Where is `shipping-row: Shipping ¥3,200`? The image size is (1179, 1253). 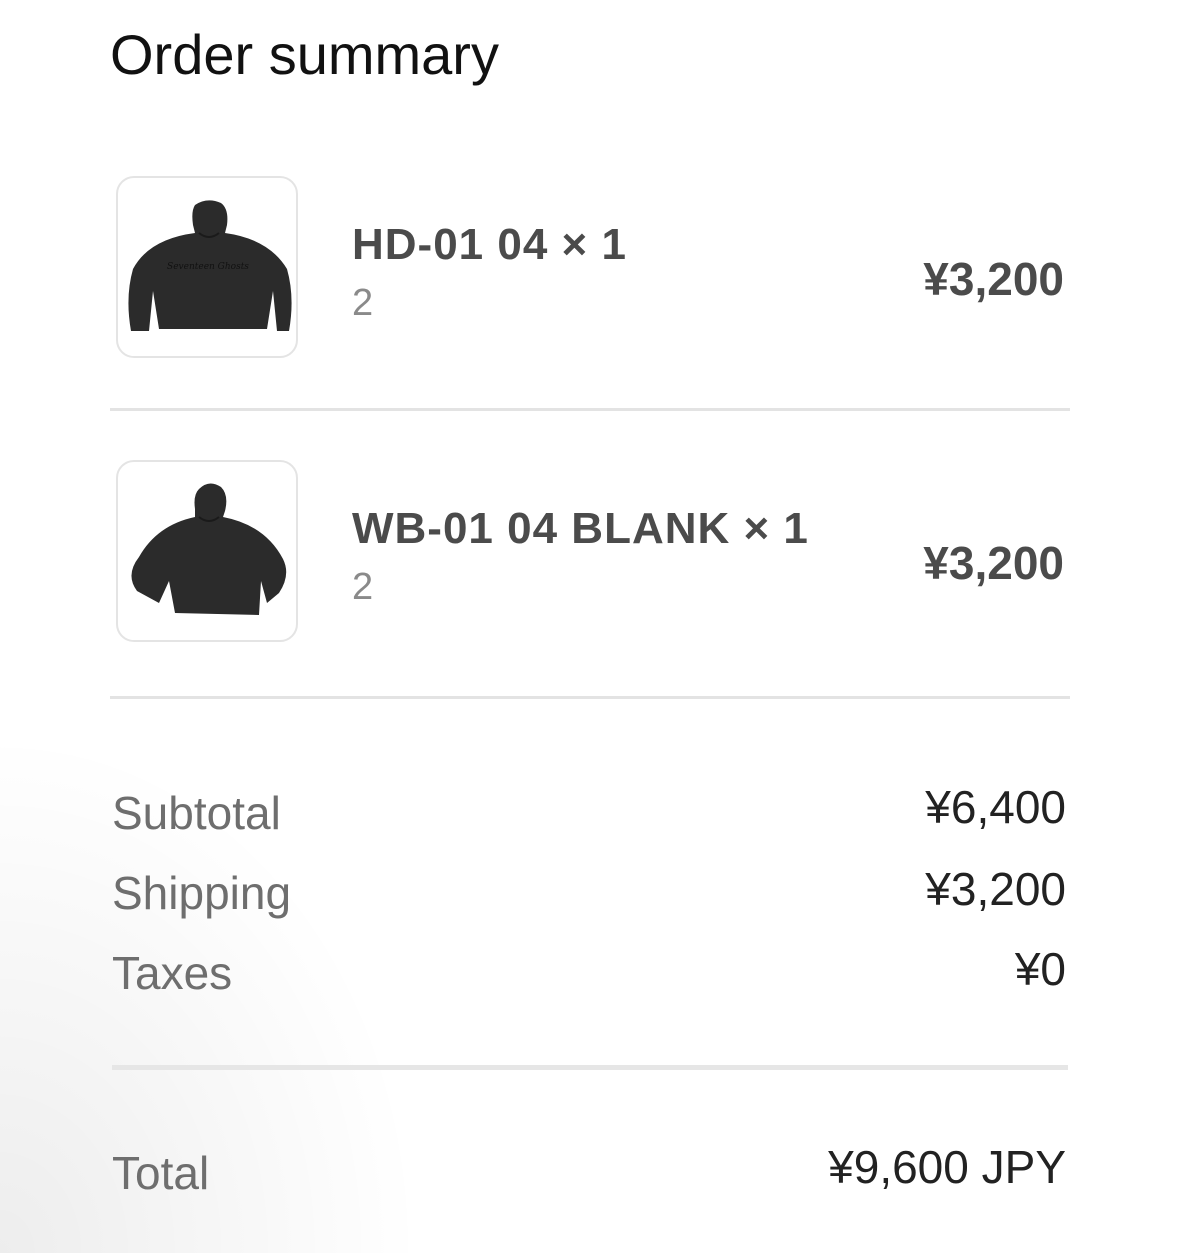
shipping-row: Shipping ¥3,200 is located at coordinates (589, 892).